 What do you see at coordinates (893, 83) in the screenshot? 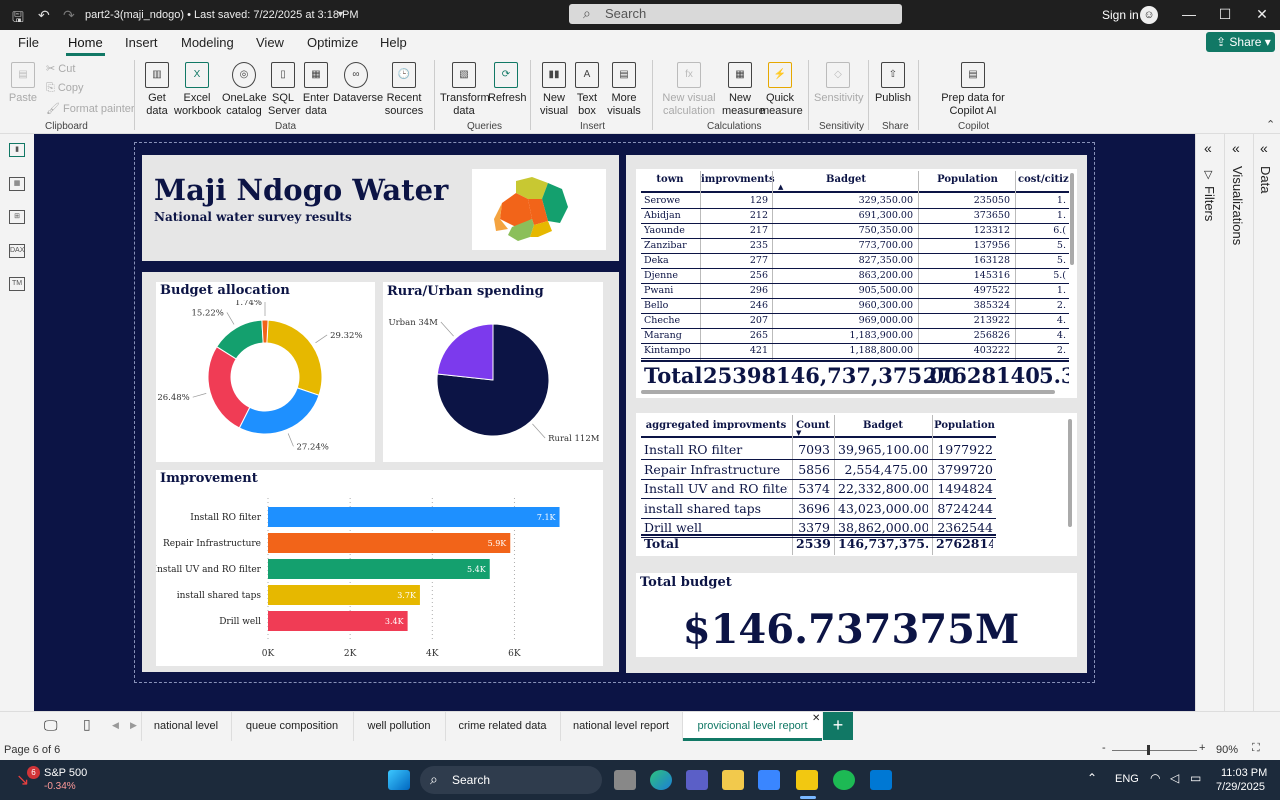
I see `publish-button: ⇧ Publish` at bounding box center [893, 83].